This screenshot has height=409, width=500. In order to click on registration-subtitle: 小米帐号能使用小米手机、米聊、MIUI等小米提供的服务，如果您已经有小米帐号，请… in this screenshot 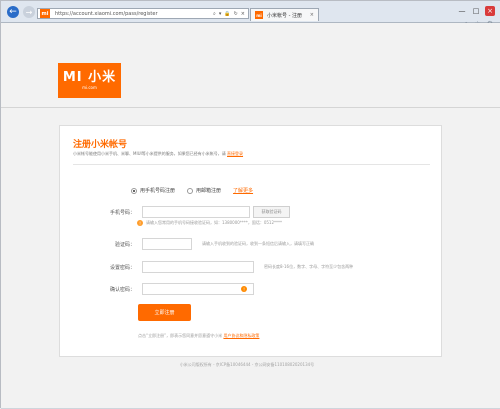, I will do `click(158, 154)`.